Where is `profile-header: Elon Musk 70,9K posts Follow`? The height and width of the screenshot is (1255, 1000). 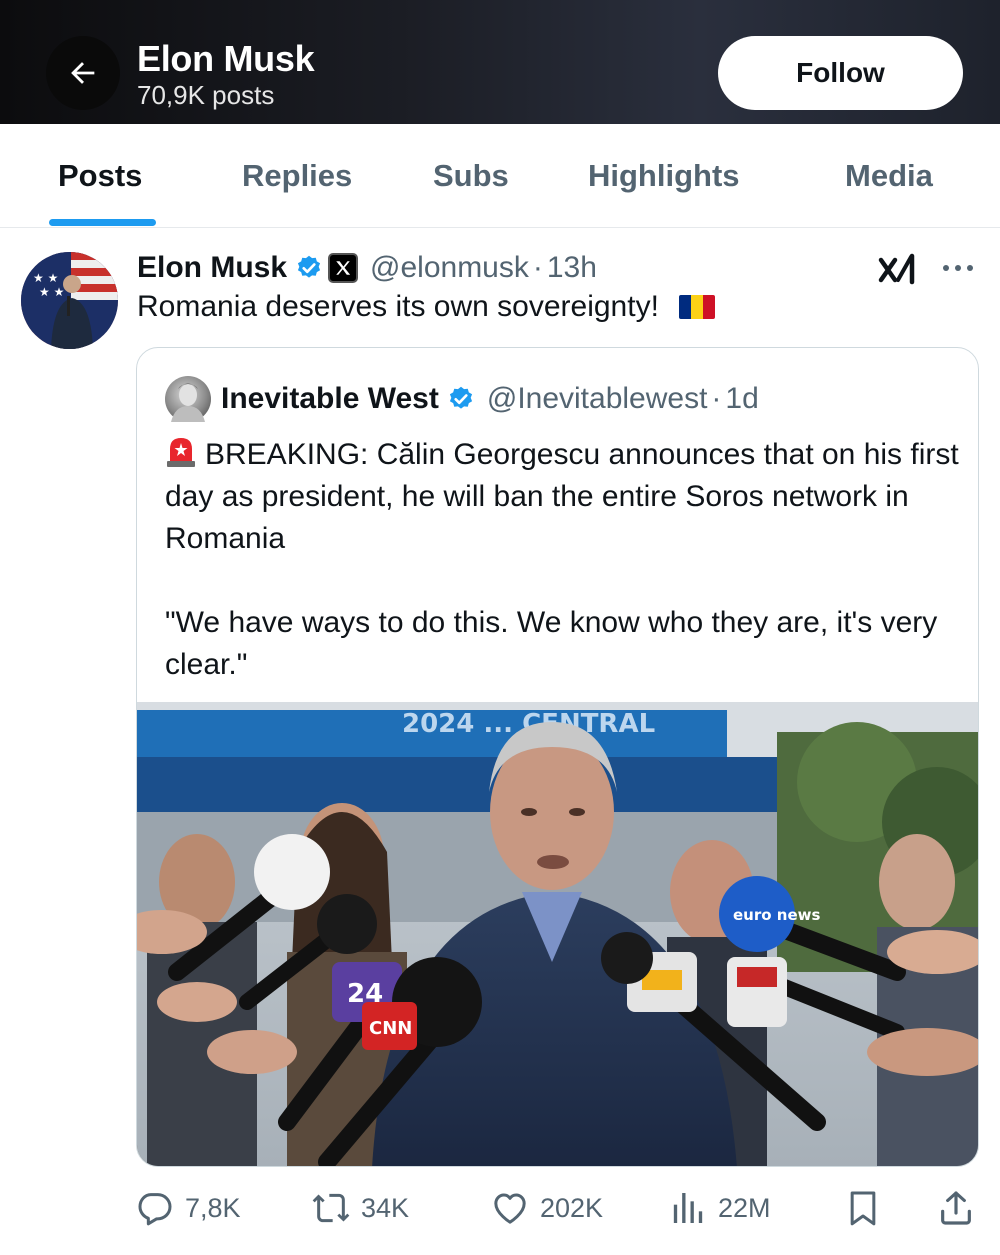 profile-header: Elon Musk 70,9K posts Follow is located at coordinates (500, 62).